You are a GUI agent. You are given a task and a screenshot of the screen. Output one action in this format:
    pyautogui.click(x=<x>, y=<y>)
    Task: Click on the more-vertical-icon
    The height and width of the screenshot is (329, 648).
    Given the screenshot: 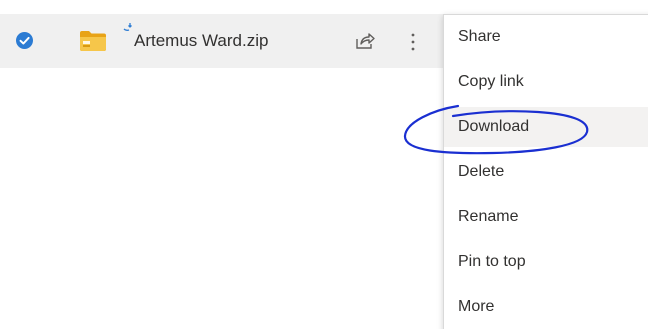 What is the action you would take?
    pyautogui.click(x=413, y=42)
    